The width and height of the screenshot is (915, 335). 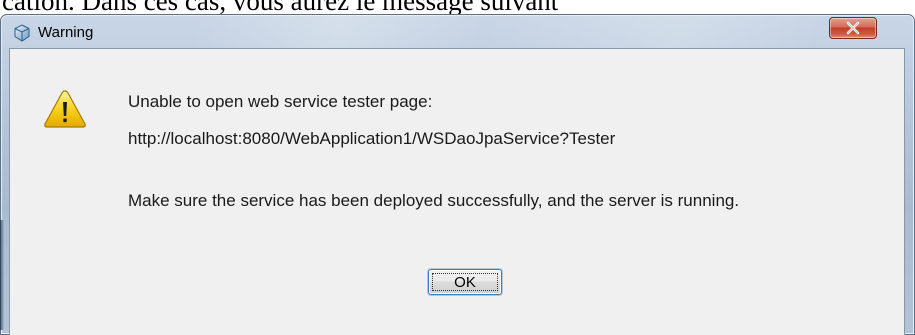 I want to click on message-line-1: Unable to open web service tester page:, so click(x=280, y=101).